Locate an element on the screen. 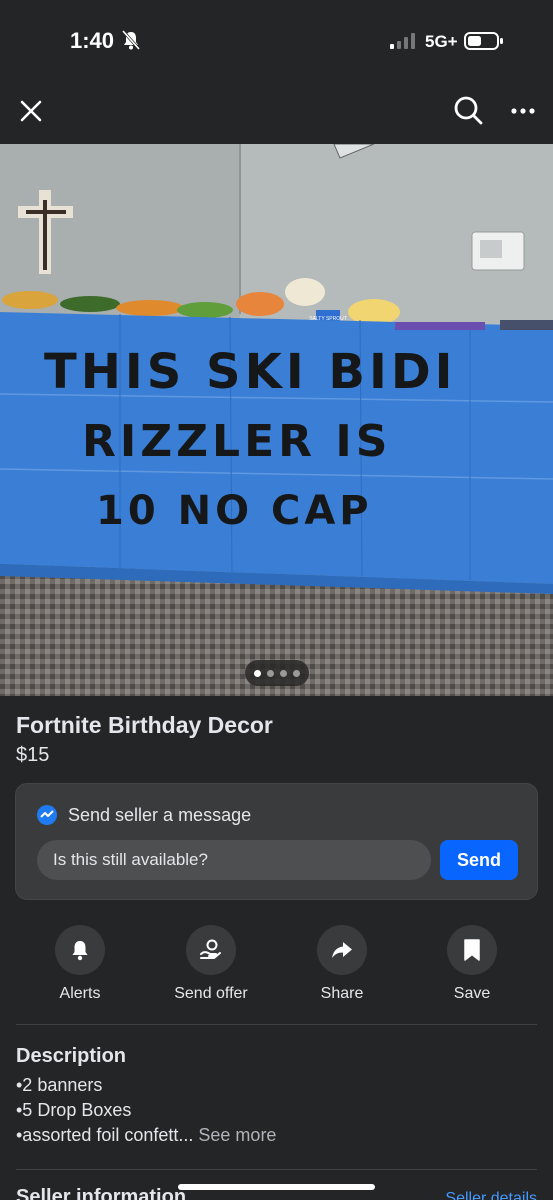 This screenshot has width=553, height=1200. network-type: 5G+ is located at coordinates (441, 41).